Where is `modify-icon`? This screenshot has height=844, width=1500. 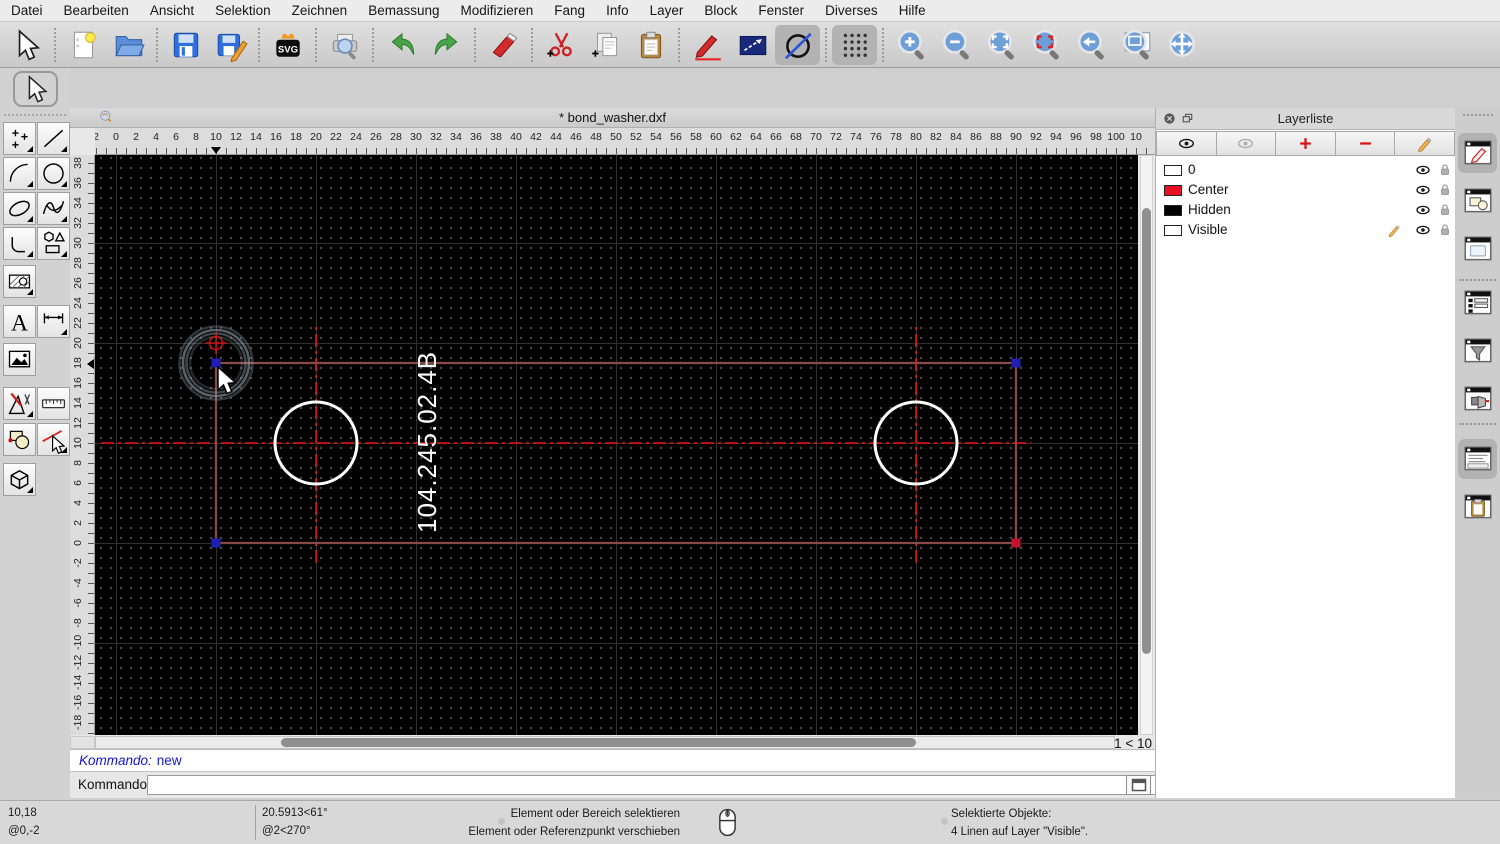 modify-icon is located at coordinates (19, 403).